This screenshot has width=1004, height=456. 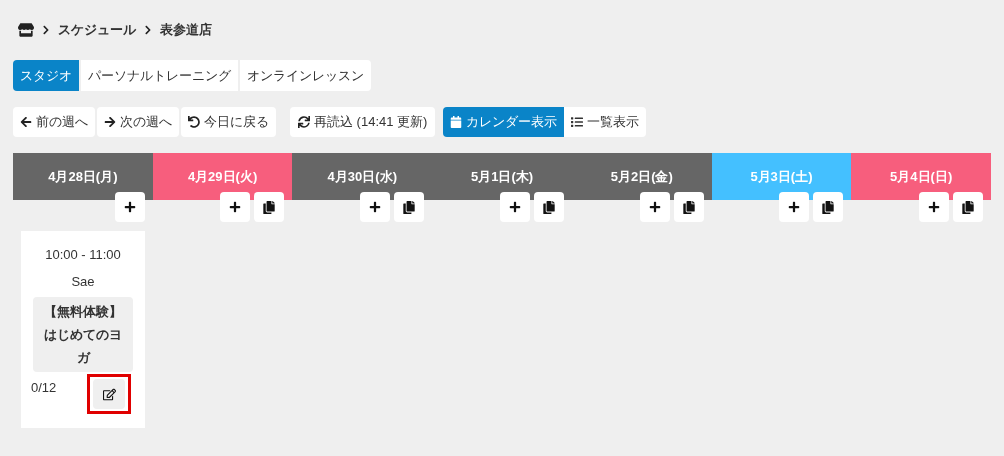 What do you see at coordinates (83, 281) in the screenshot?
I see `instructor-name: Sae` at bounding box center [83, 281].